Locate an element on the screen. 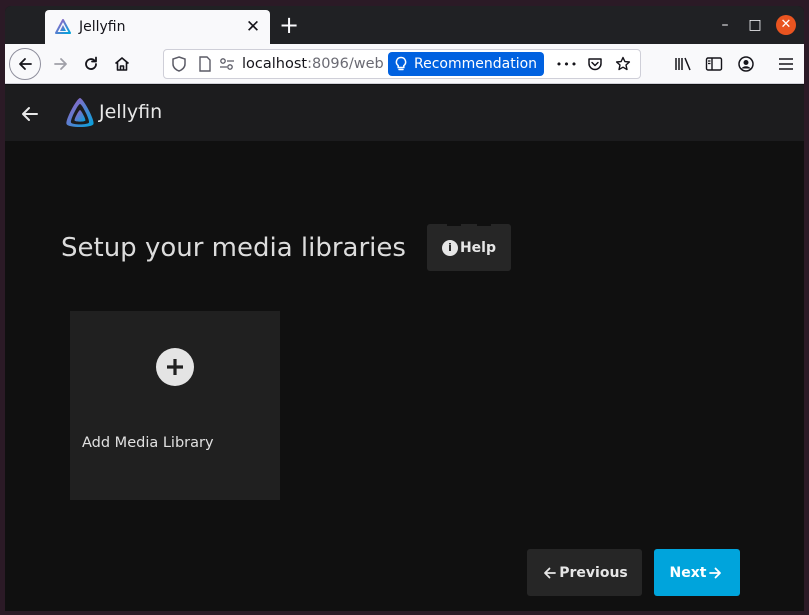  reload-button is located at coordinates (91, 64).